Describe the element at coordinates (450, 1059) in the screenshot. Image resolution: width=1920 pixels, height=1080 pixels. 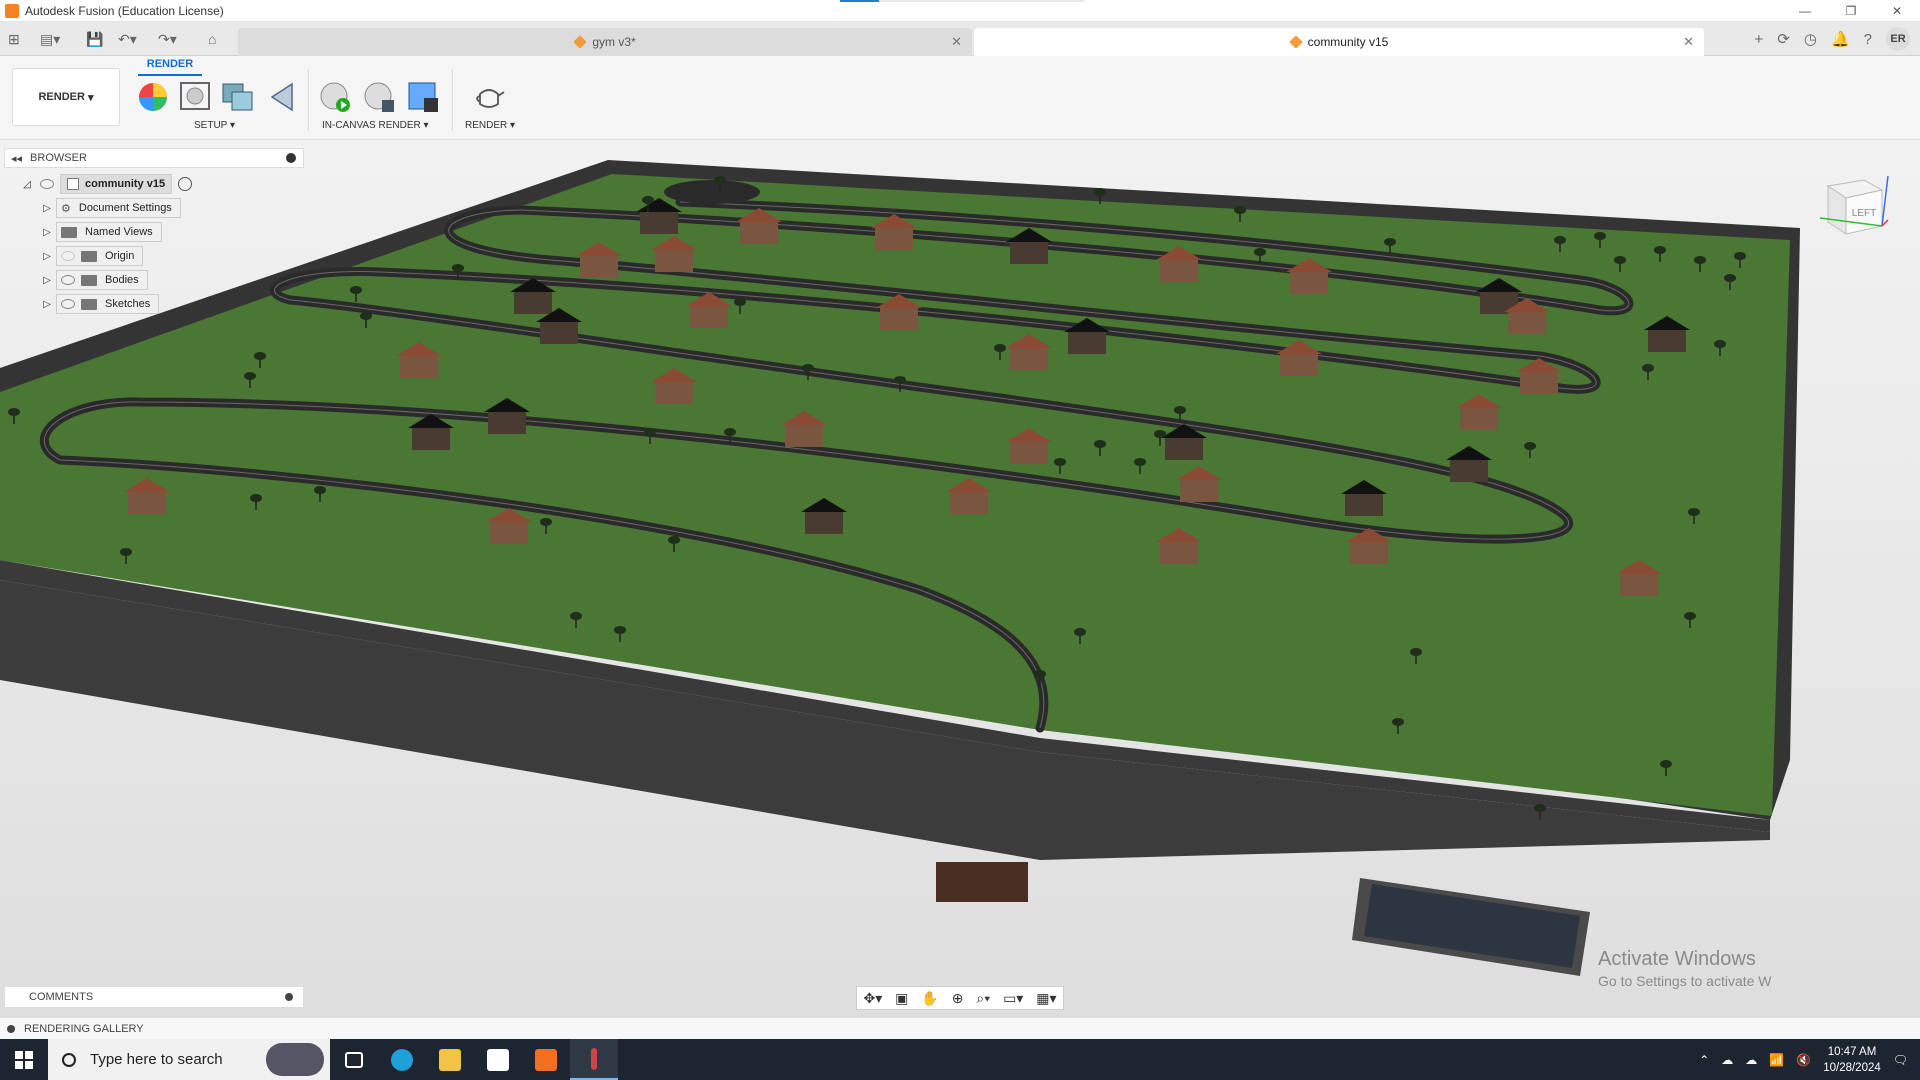
I see `file-explorer-icon` at that location.